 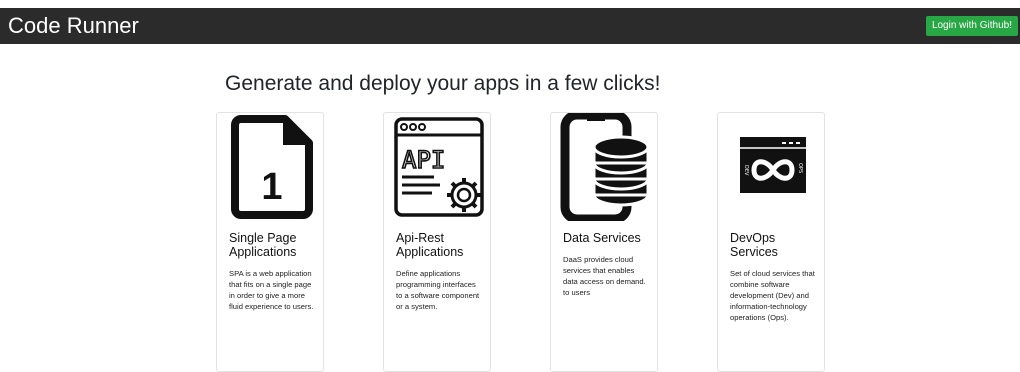 I want to click on devops-infinity-icon: DEV OPS, so click(x=773, y=167).